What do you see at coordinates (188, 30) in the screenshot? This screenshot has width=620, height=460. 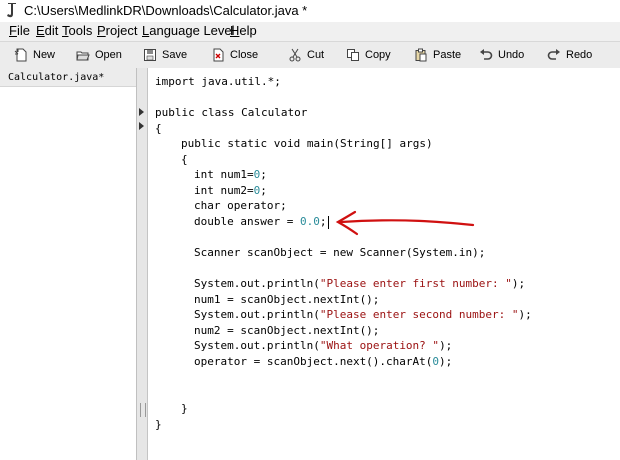 I see `menu-language-level: Language Level` at bounding box center [188, 30].